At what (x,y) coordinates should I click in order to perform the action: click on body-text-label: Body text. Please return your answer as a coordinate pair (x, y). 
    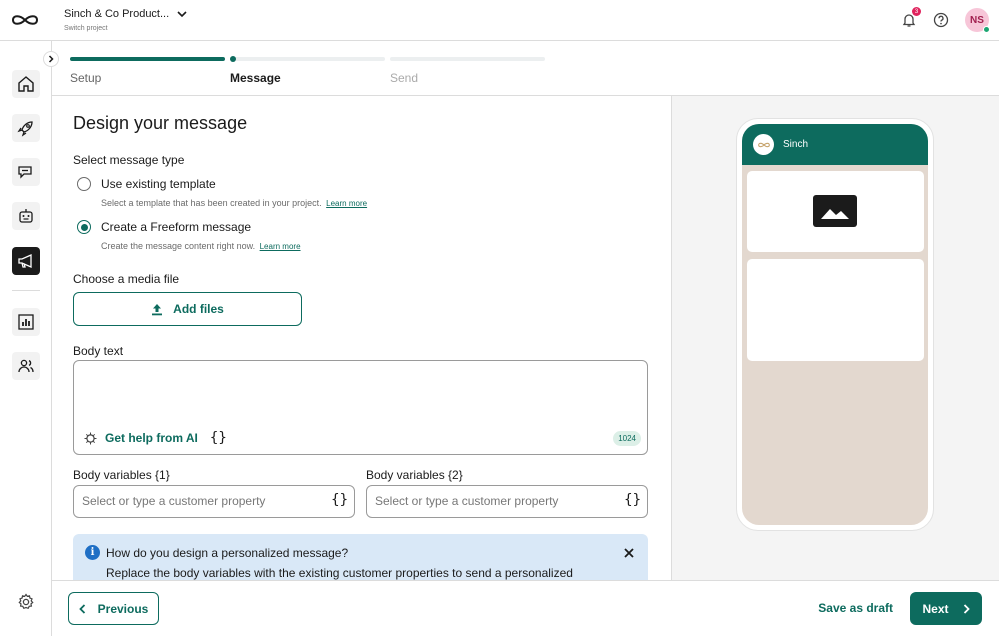
    Looking at the image, I should click on (98, 351).